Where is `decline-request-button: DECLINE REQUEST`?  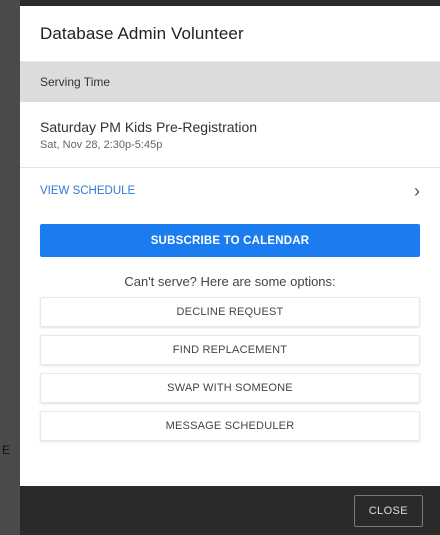 decline-request-button: DECLINE REQUEST is located at coordinates (230, 312).